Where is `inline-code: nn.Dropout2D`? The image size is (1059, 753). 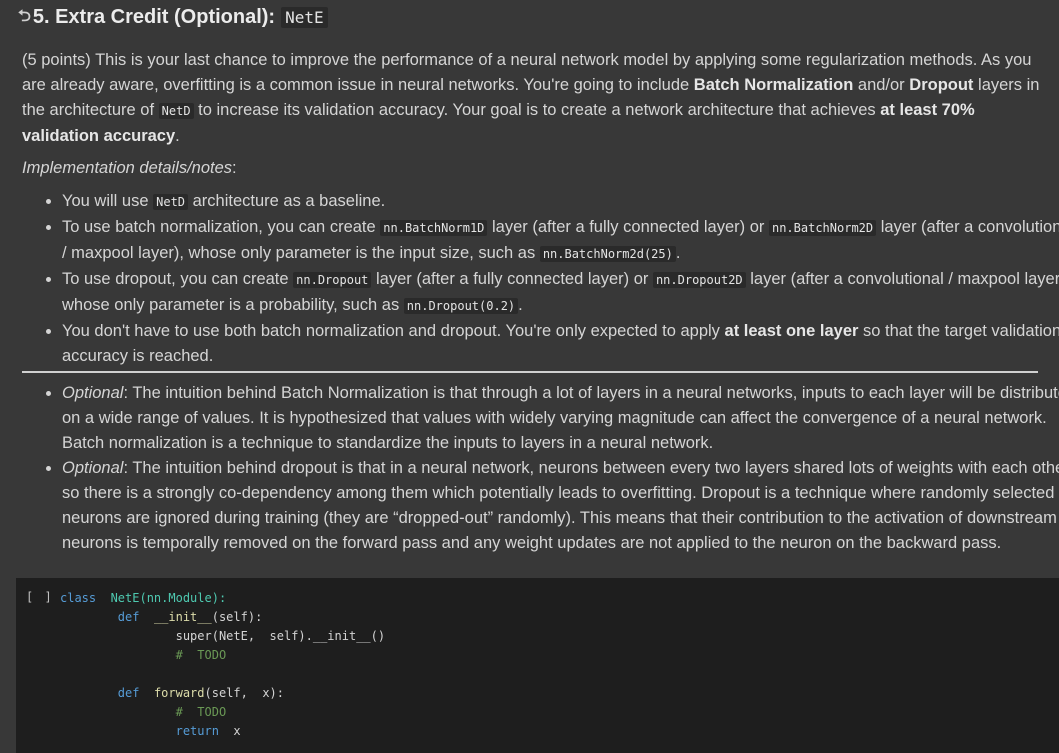 inline-code: nn.Dropout2D is located at coordinates (699, 280).